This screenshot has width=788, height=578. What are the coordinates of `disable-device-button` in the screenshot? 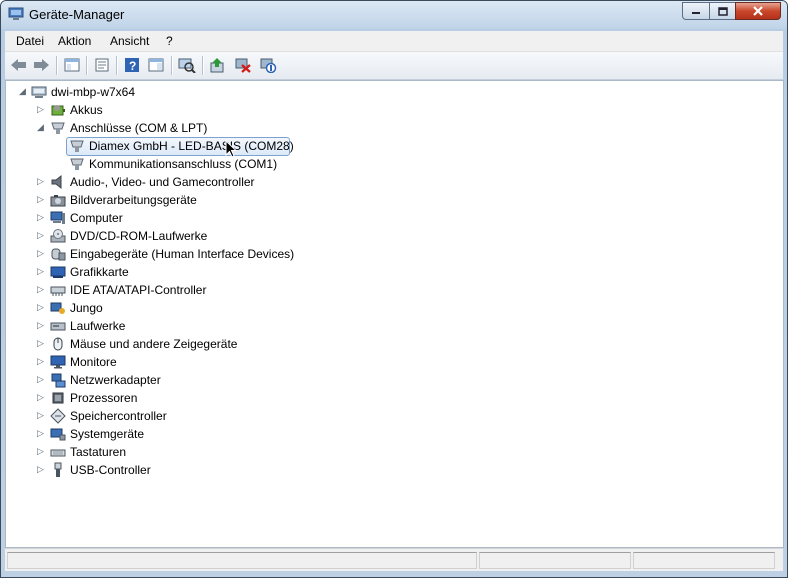 It's located at (268, 65).